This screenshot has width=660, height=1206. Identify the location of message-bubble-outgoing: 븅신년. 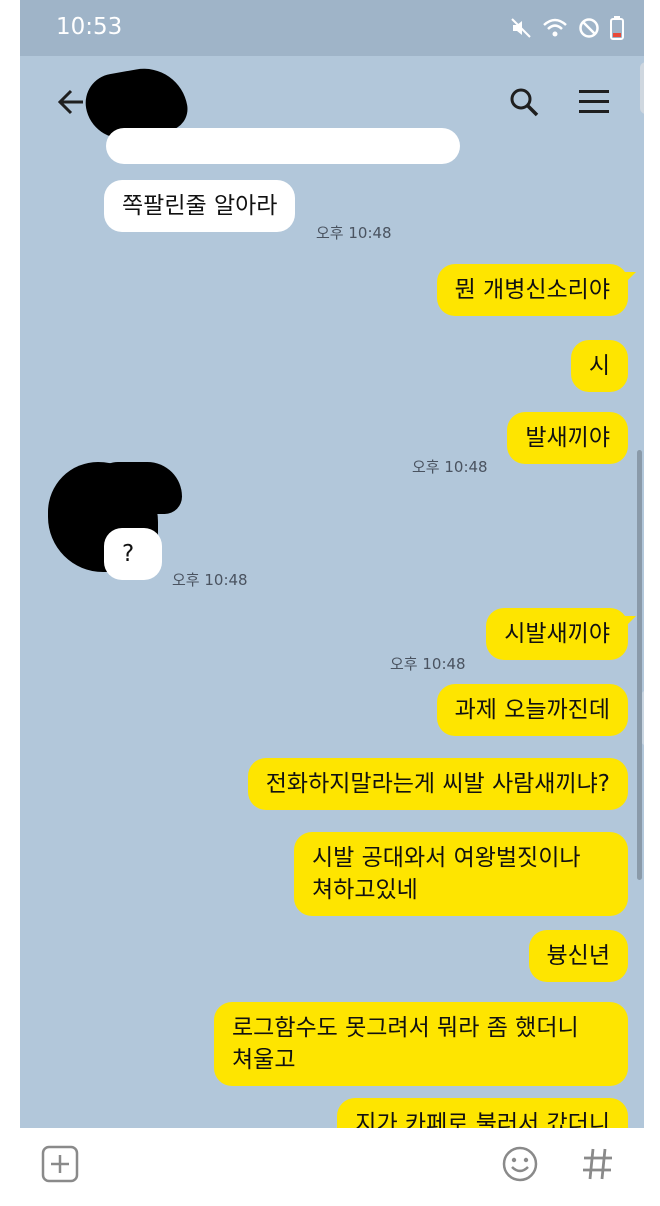
(578, 956).